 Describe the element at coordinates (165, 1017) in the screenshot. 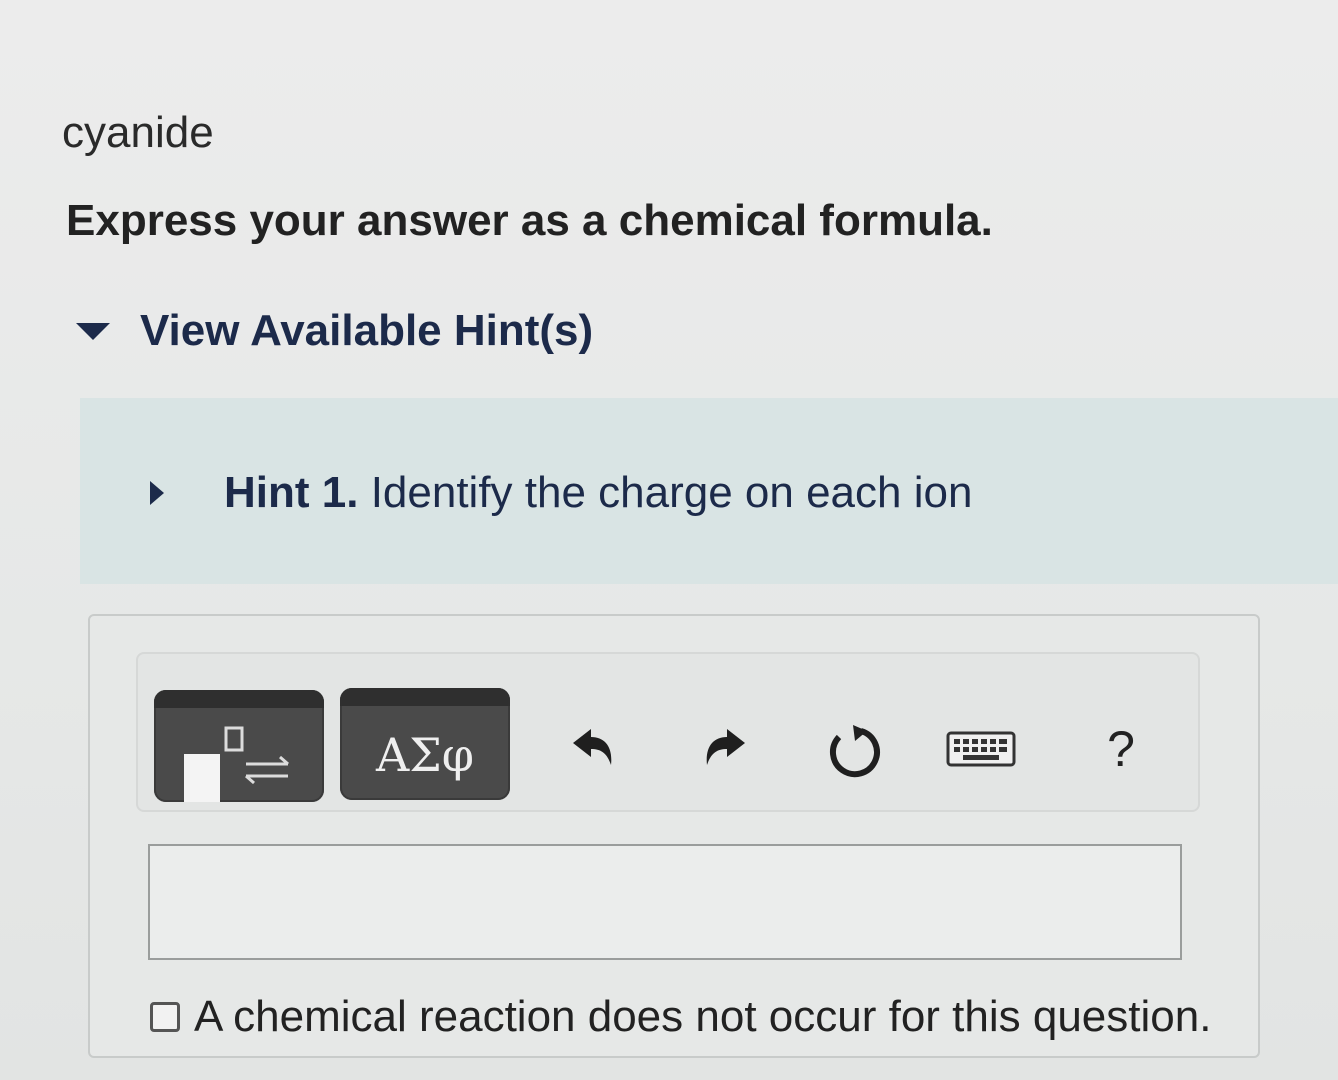

I see `no-reaction-checkbox` at that location.